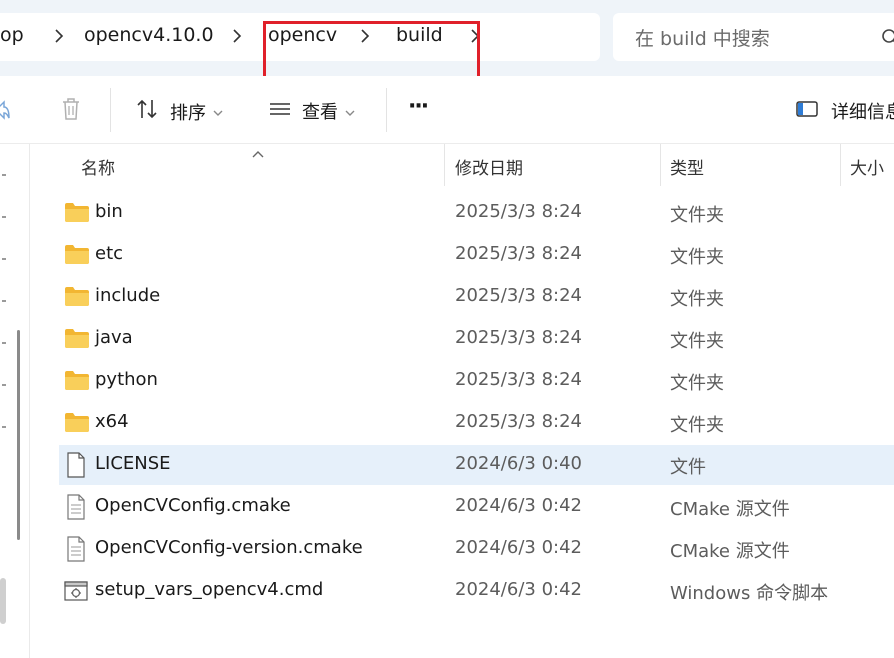 The width and height of the screenshot is (894, 658). I want to click on search-box: 在 build 中搜索, so click(753, 37).